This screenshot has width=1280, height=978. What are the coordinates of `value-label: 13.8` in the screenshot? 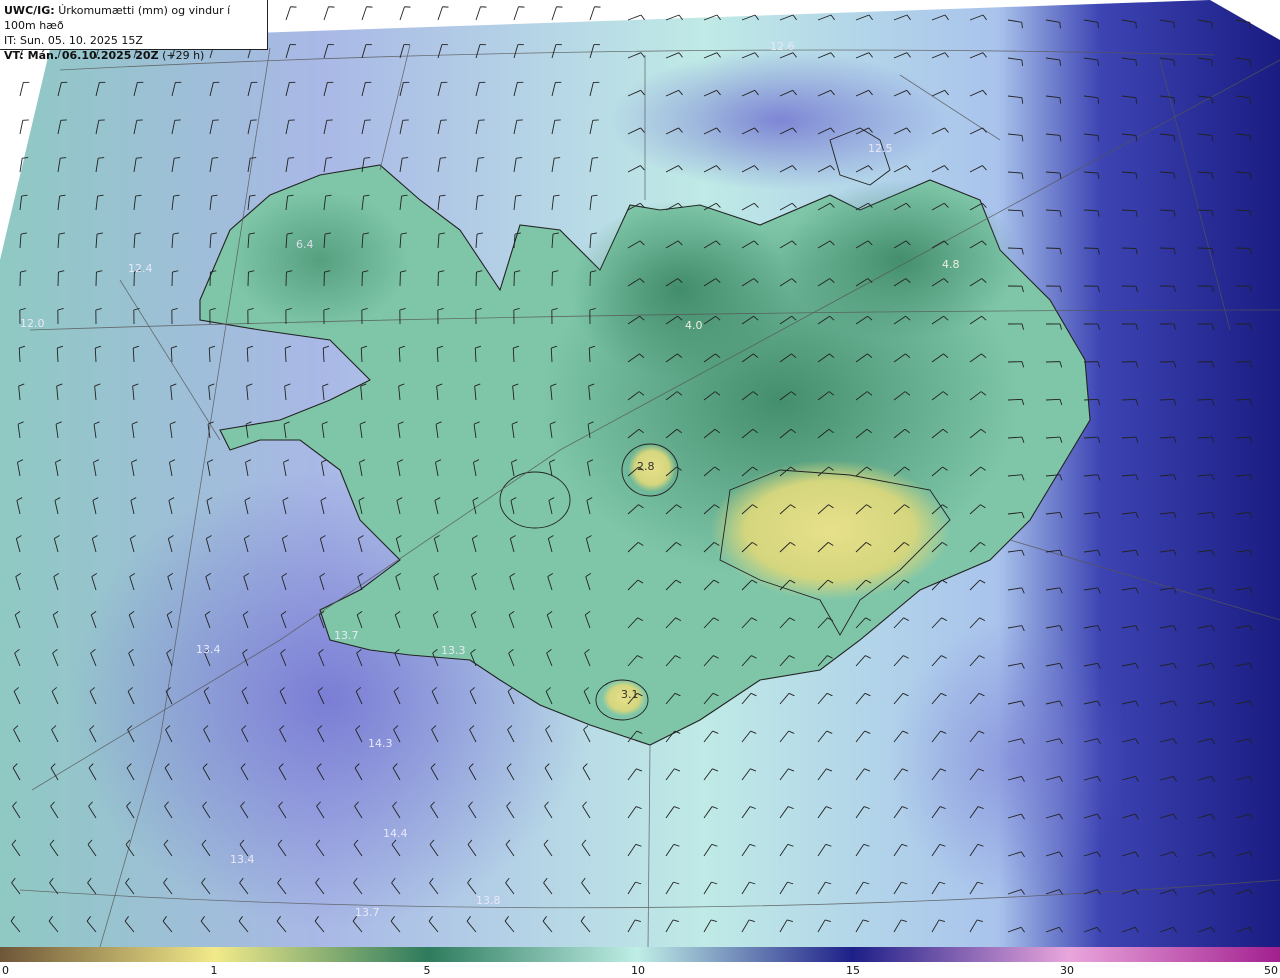 It's located at (488, 900).